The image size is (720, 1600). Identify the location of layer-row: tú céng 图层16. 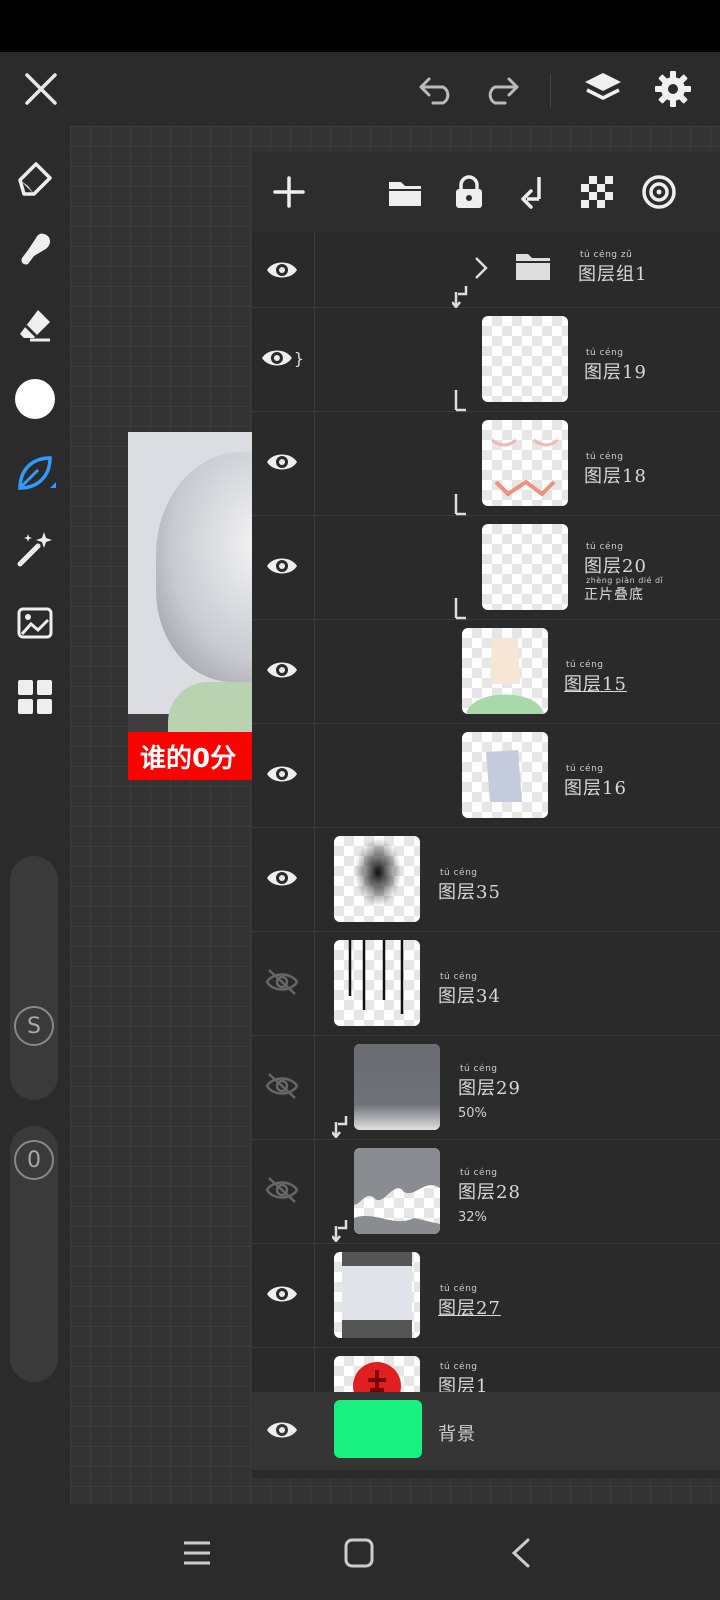
(486, 776).